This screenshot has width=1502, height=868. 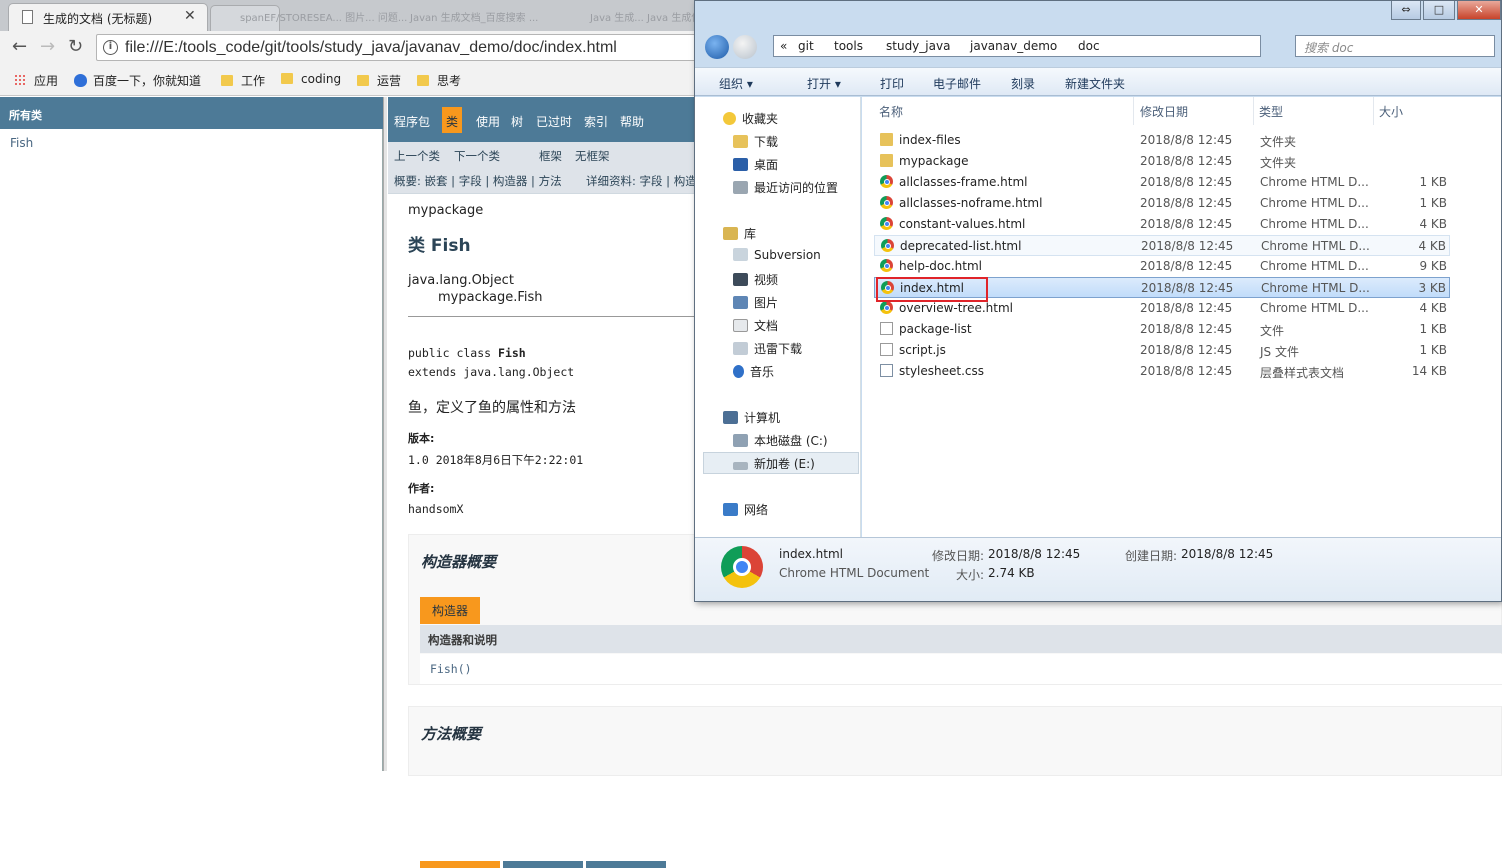 What do you see at coordinates (753, 371) in the screenshot?
I see `nav-music: 音乐` at bounding box center [753, 371].